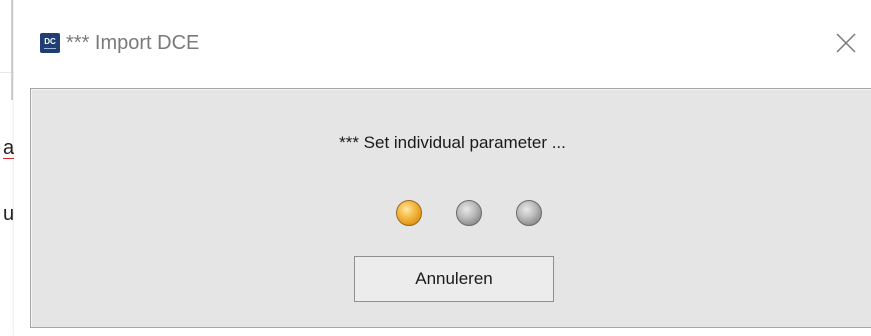 Image resolution: width=871 pixels, height=336 pixels. What do you see at coordinates (133, 43) in the screenshot?
I see `dialog-title: *** Import DCE` at bounding box center [133, 43].